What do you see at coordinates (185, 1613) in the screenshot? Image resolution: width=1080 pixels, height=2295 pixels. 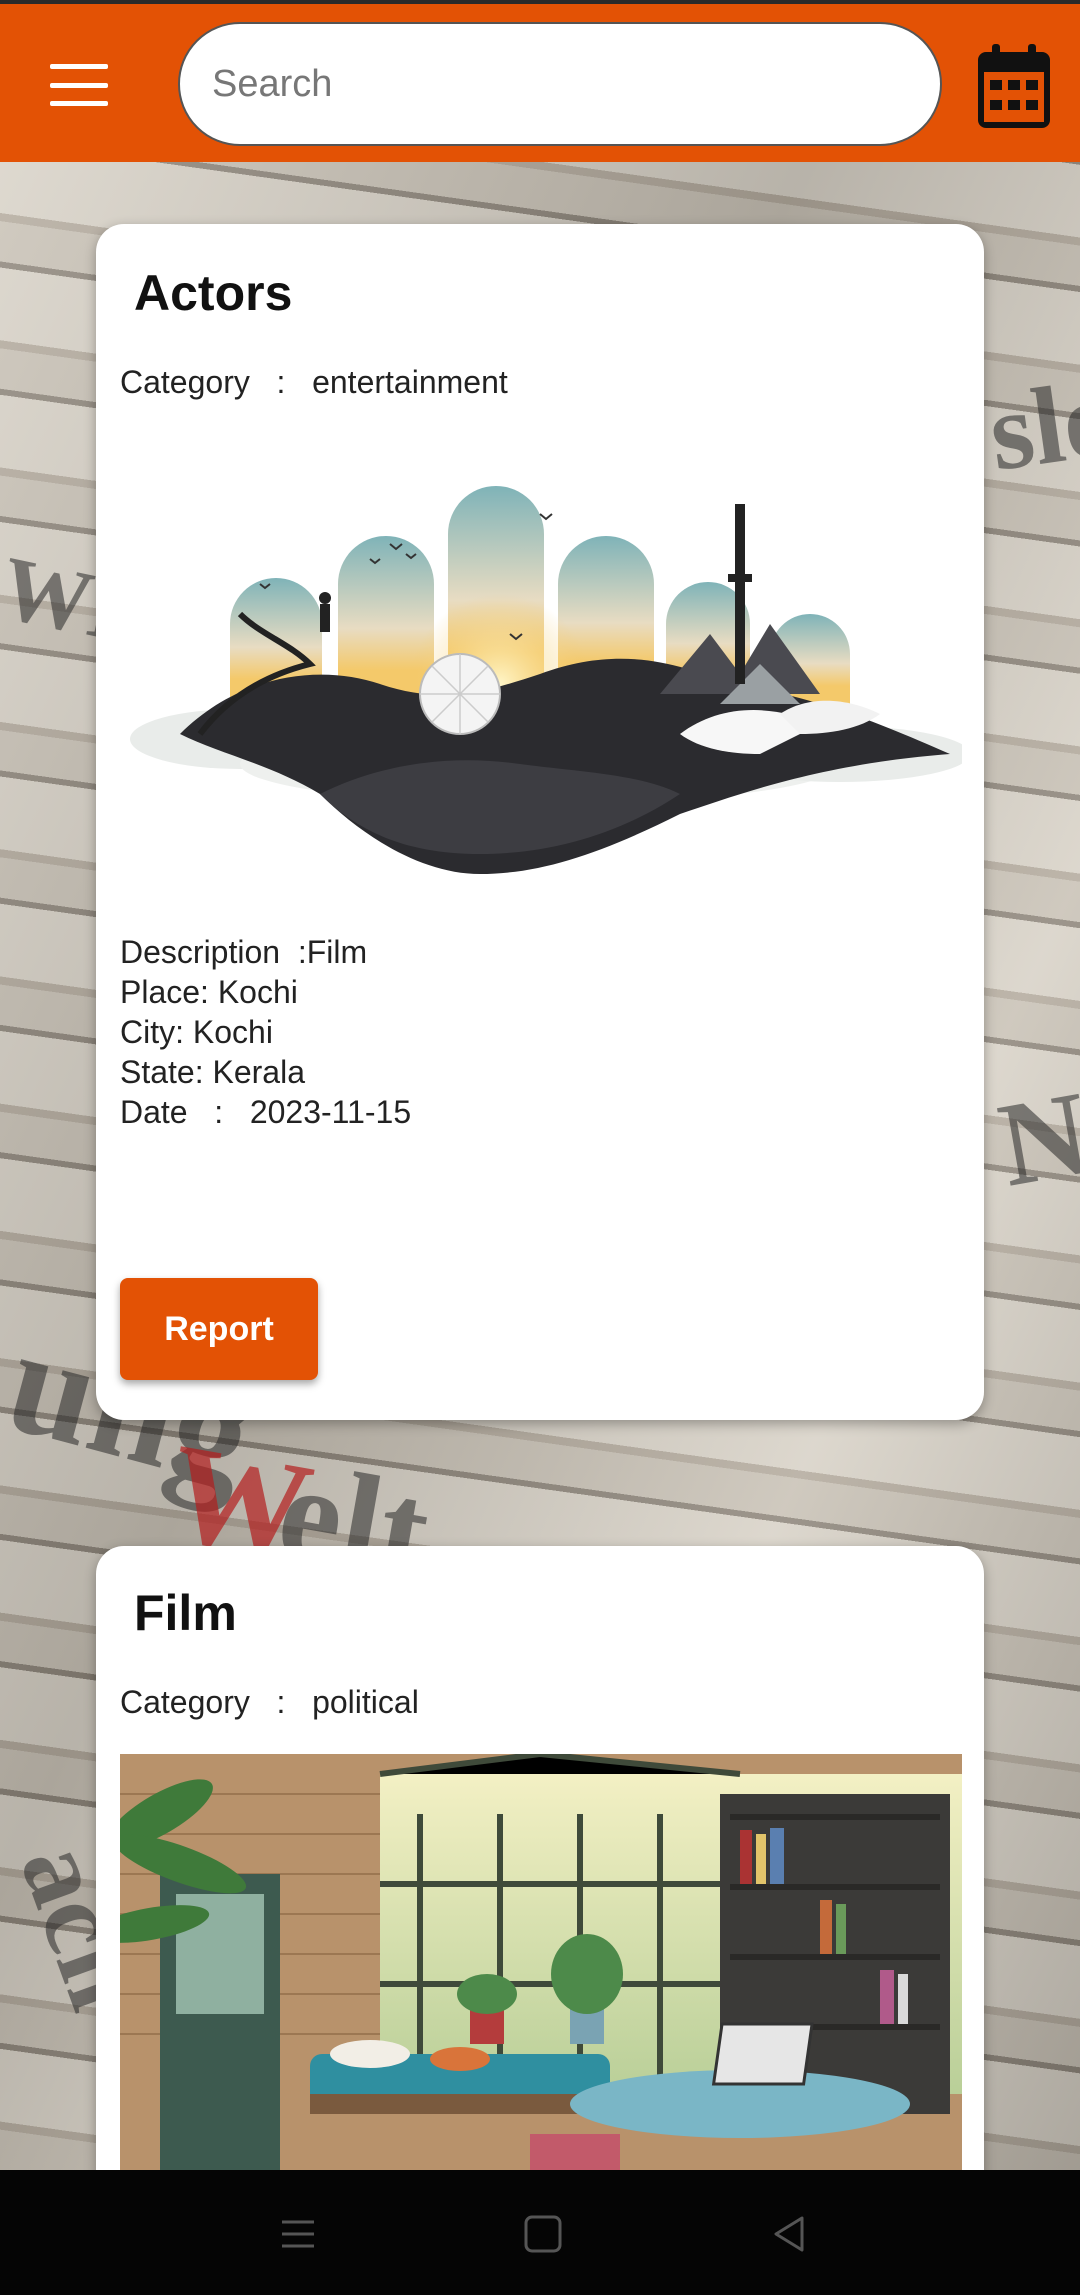 I see `card-title: Film` at bounding box center [185, 1613].